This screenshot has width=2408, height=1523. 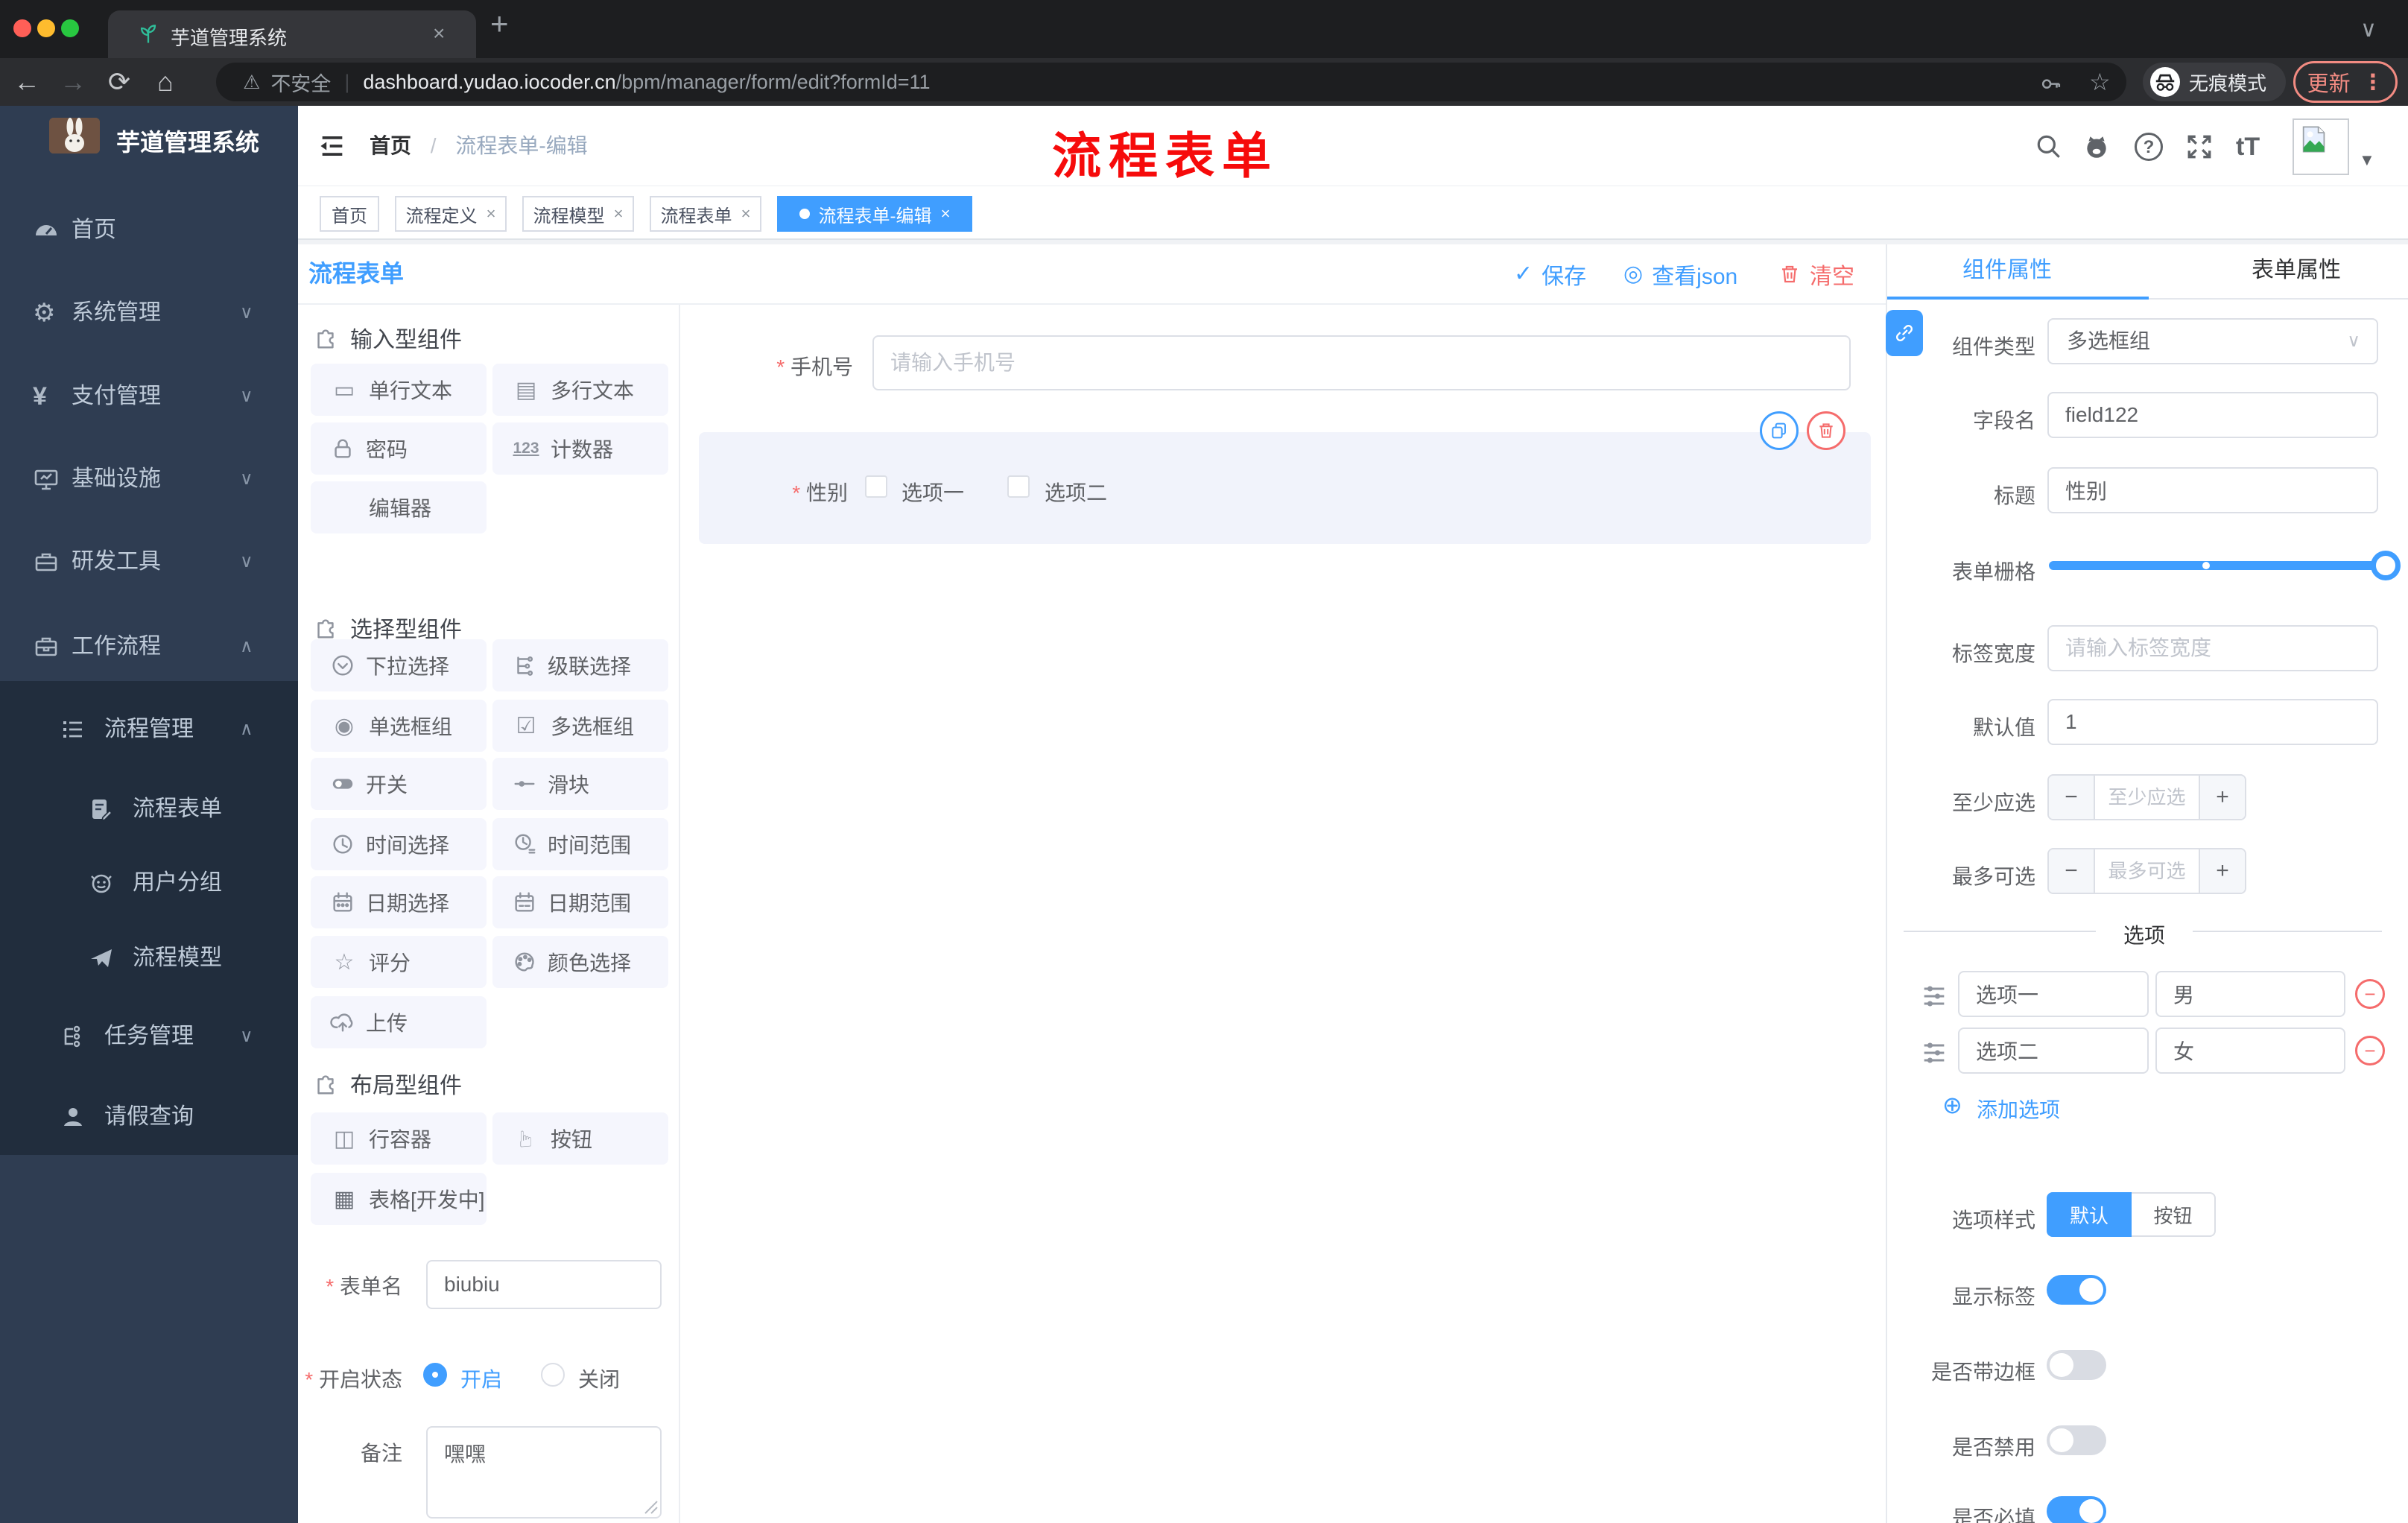 What do you see at coordinates (2049, 147) in the screenshot?
I see `search-icon` at bounding box center [2049, 147].